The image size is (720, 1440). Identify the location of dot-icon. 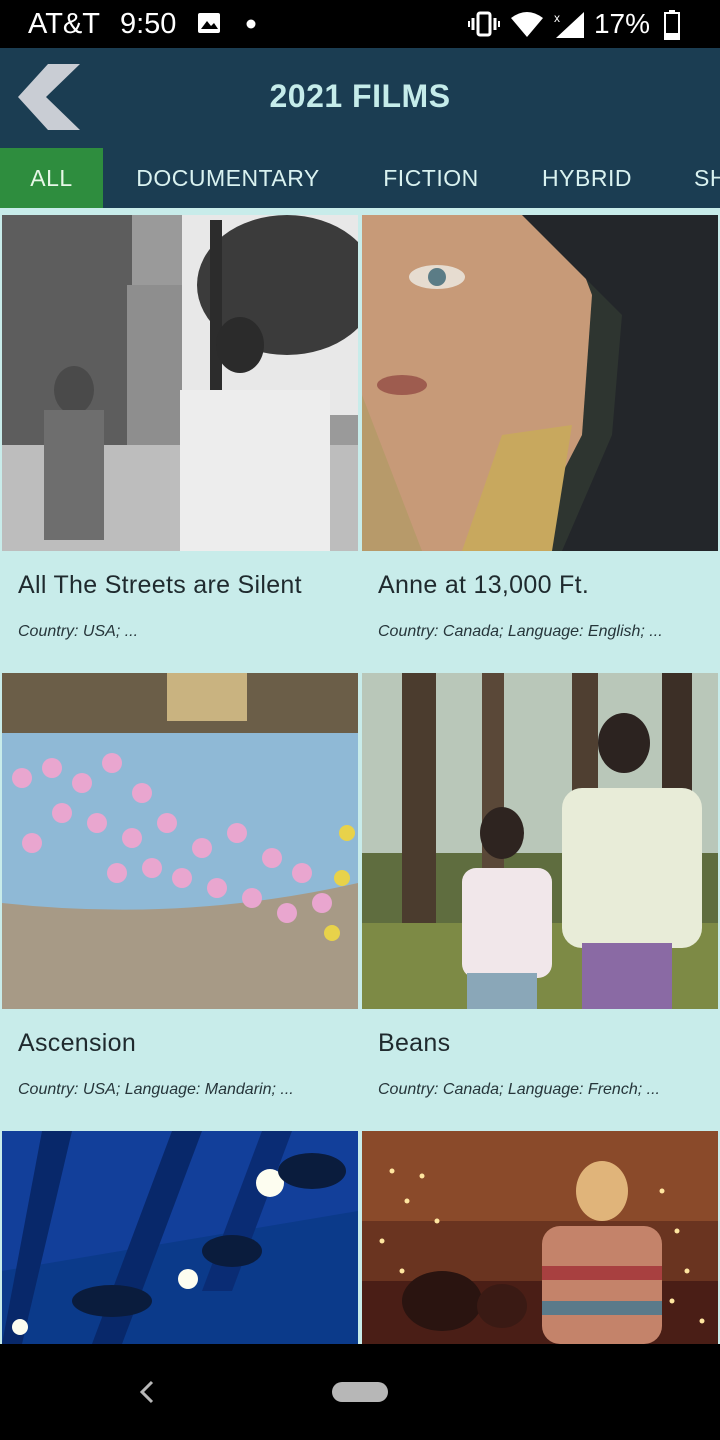
(258, 24).